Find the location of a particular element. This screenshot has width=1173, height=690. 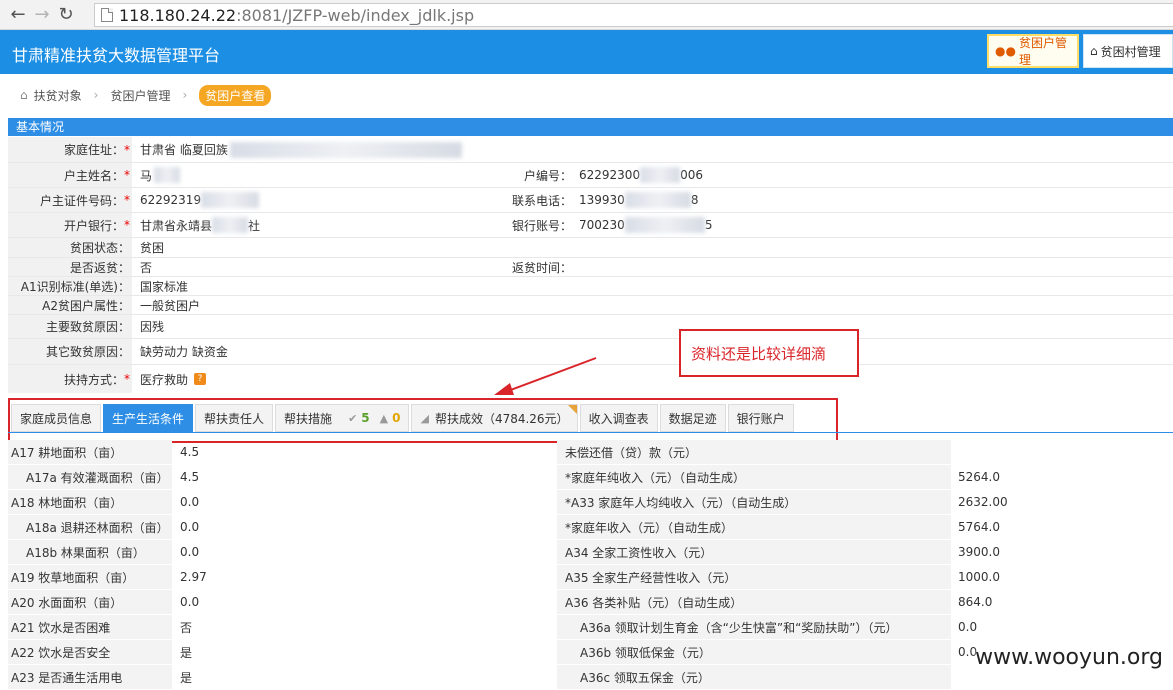

url-path: :8081/JZFP-web/index_jdlk.jsp is located at coordinates (355, 15).